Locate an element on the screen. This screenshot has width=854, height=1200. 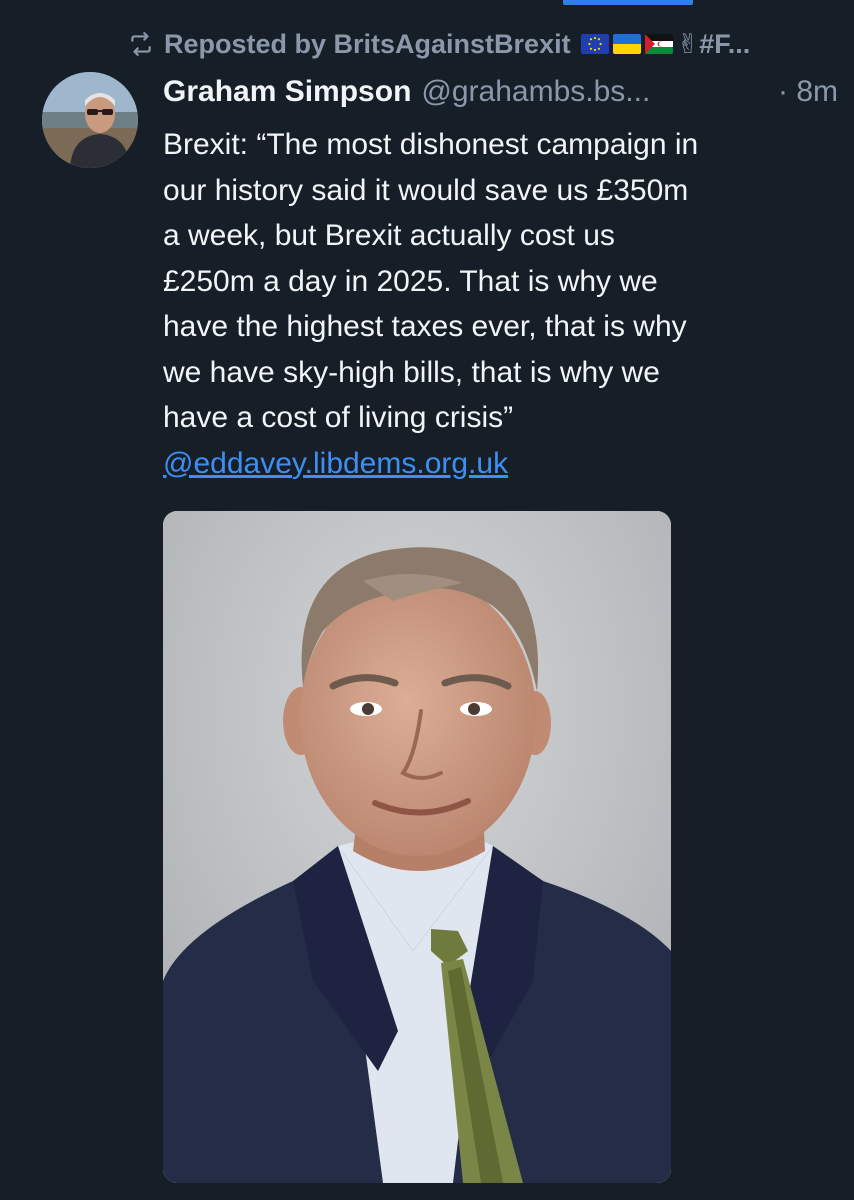
author-name: Graham Simpson is located at coordinates (287, 92).